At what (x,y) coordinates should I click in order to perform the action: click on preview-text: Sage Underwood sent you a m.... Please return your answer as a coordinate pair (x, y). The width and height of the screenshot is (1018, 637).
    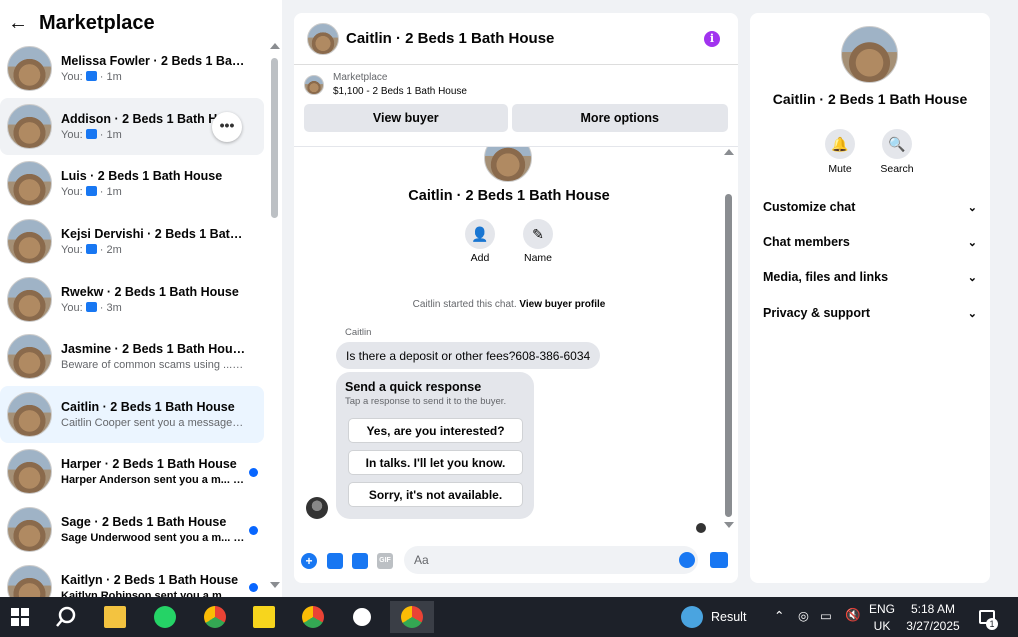
    Looking at the image, I should click on (146, 538).